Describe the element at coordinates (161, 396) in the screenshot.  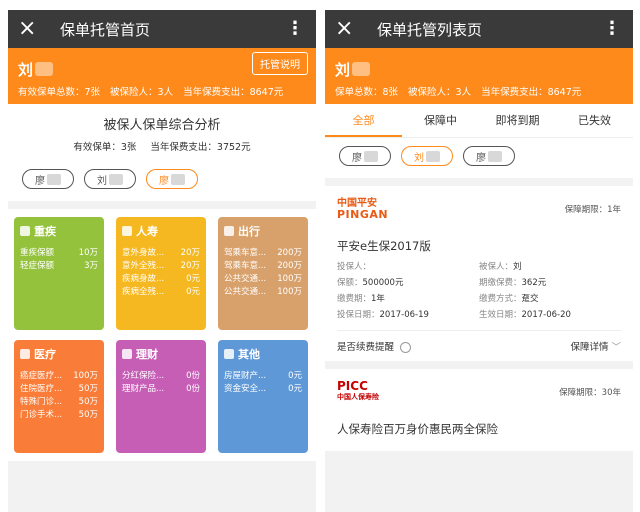
I see `category-card: 理财分红保险... 0份 理财产品... 0份` at that location.